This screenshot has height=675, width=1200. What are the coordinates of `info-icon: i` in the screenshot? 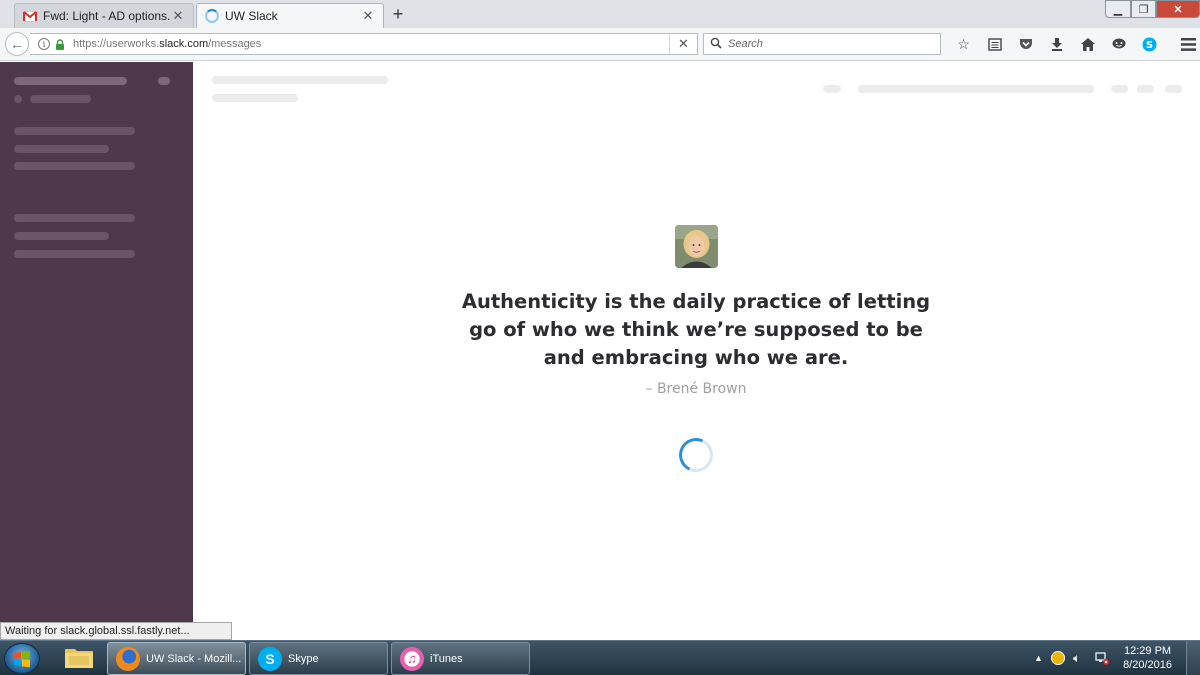 It's located at (44, 44).